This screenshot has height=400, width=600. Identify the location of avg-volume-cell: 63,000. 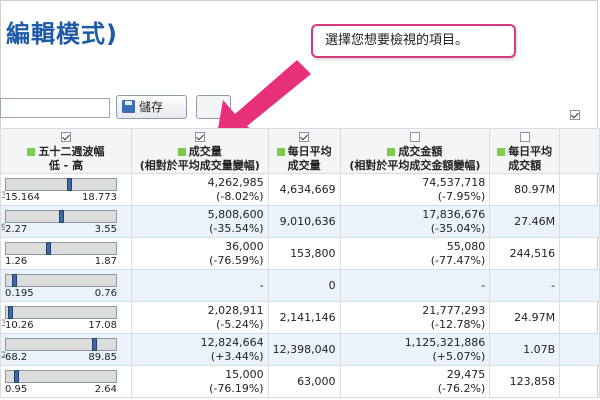
(304, 381).